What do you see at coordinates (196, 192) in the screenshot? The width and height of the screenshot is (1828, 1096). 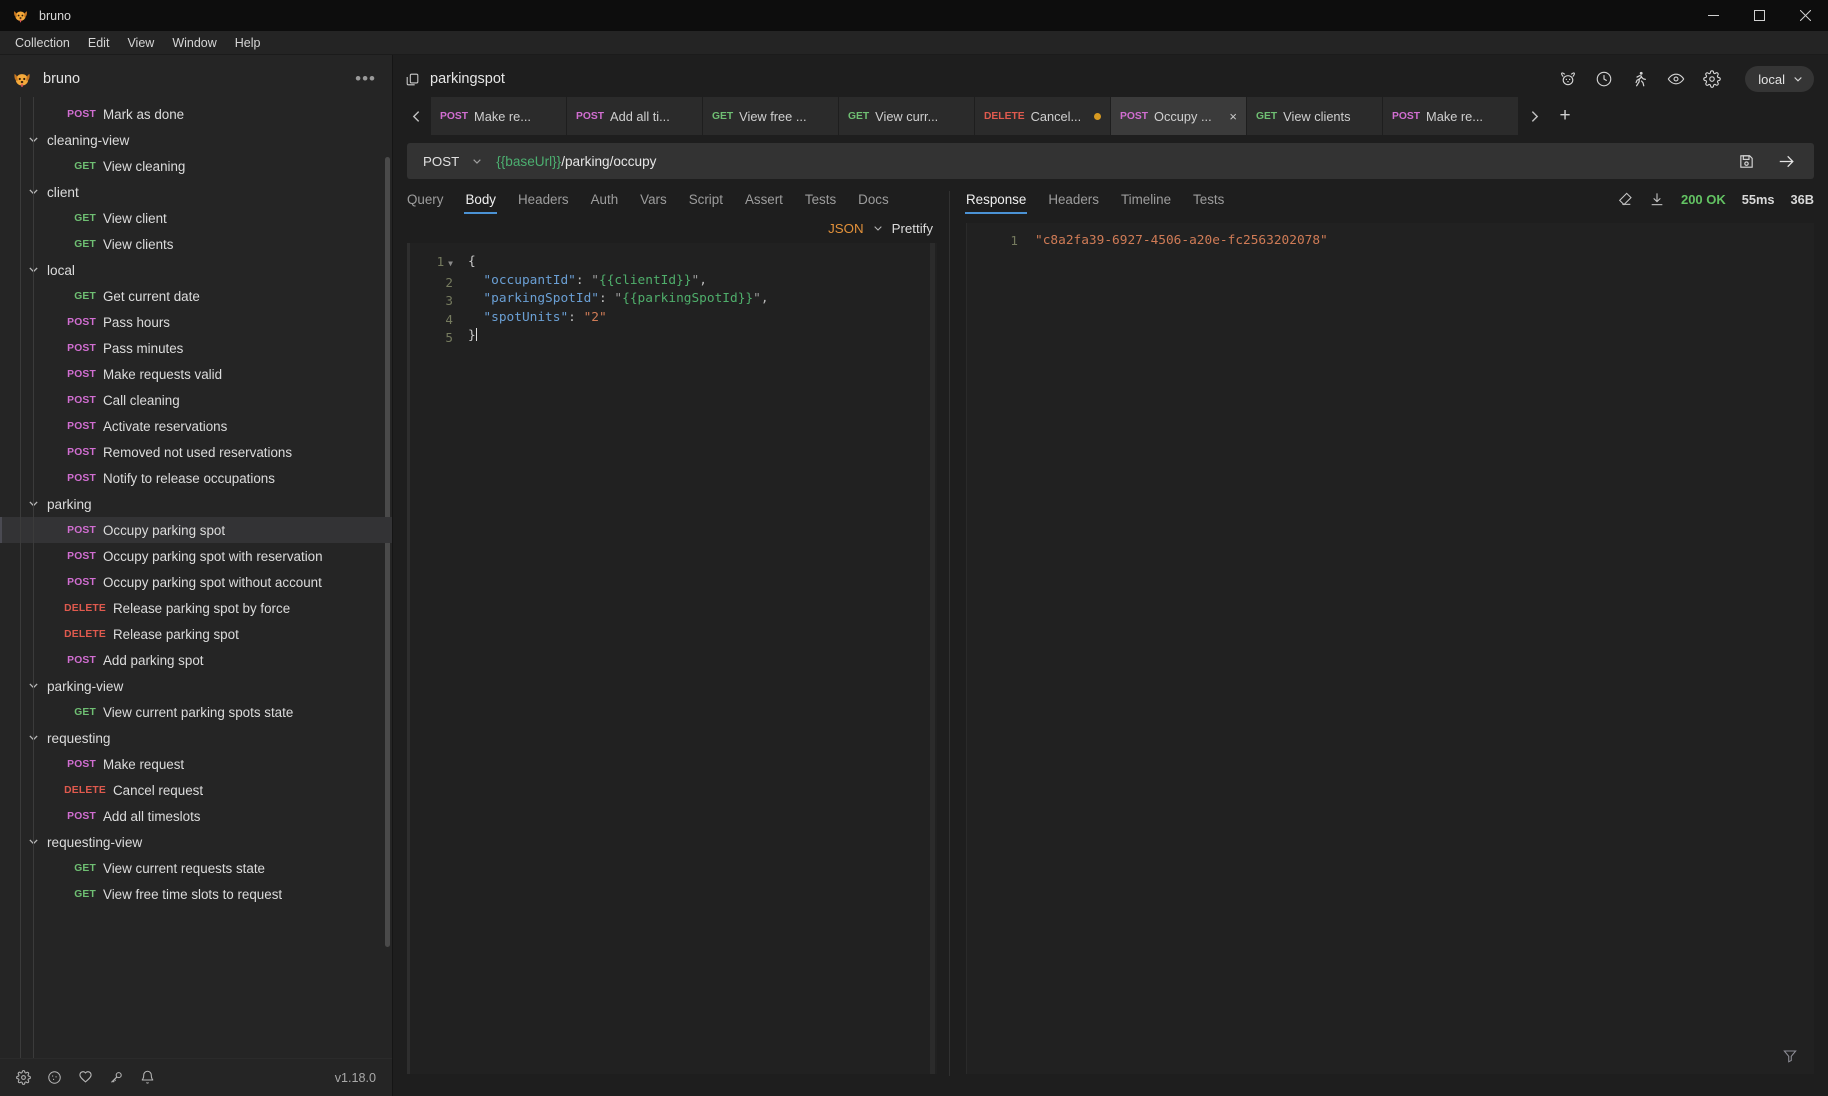 I see `sidebar-folder-client: client` at bounding box center [196, 192].